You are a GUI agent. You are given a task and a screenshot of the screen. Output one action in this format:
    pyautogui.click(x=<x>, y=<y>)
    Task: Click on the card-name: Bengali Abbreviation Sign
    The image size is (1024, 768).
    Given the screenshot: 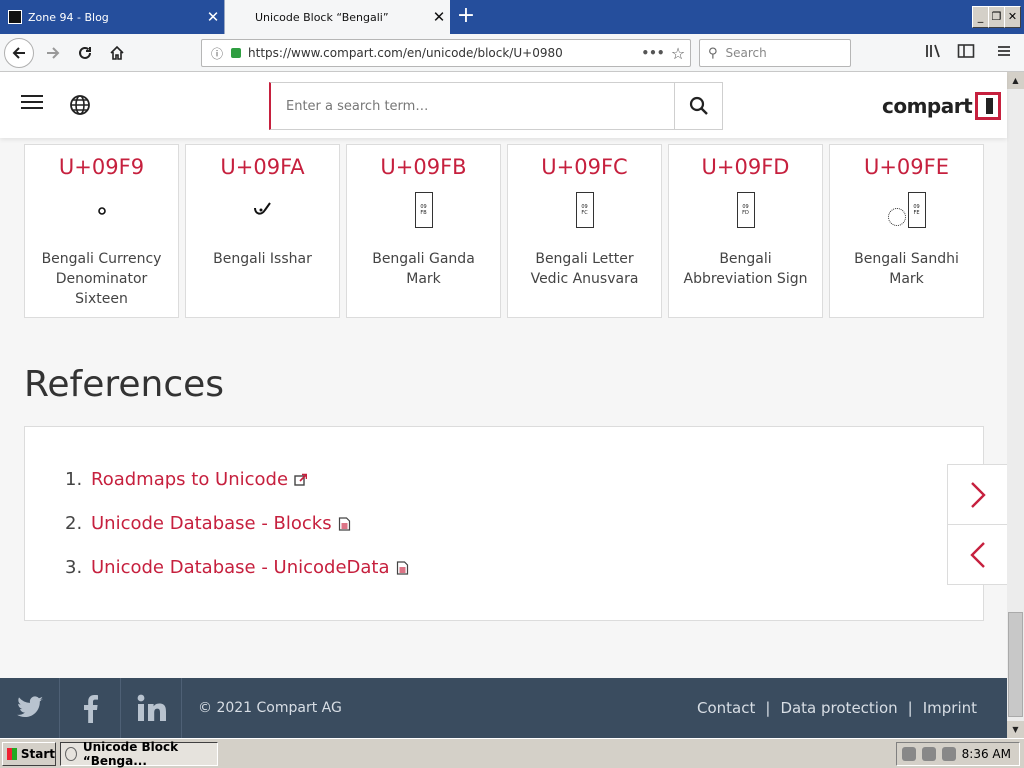 What is the action you would take?
    pyautogui.click(x=745, y=269)
    